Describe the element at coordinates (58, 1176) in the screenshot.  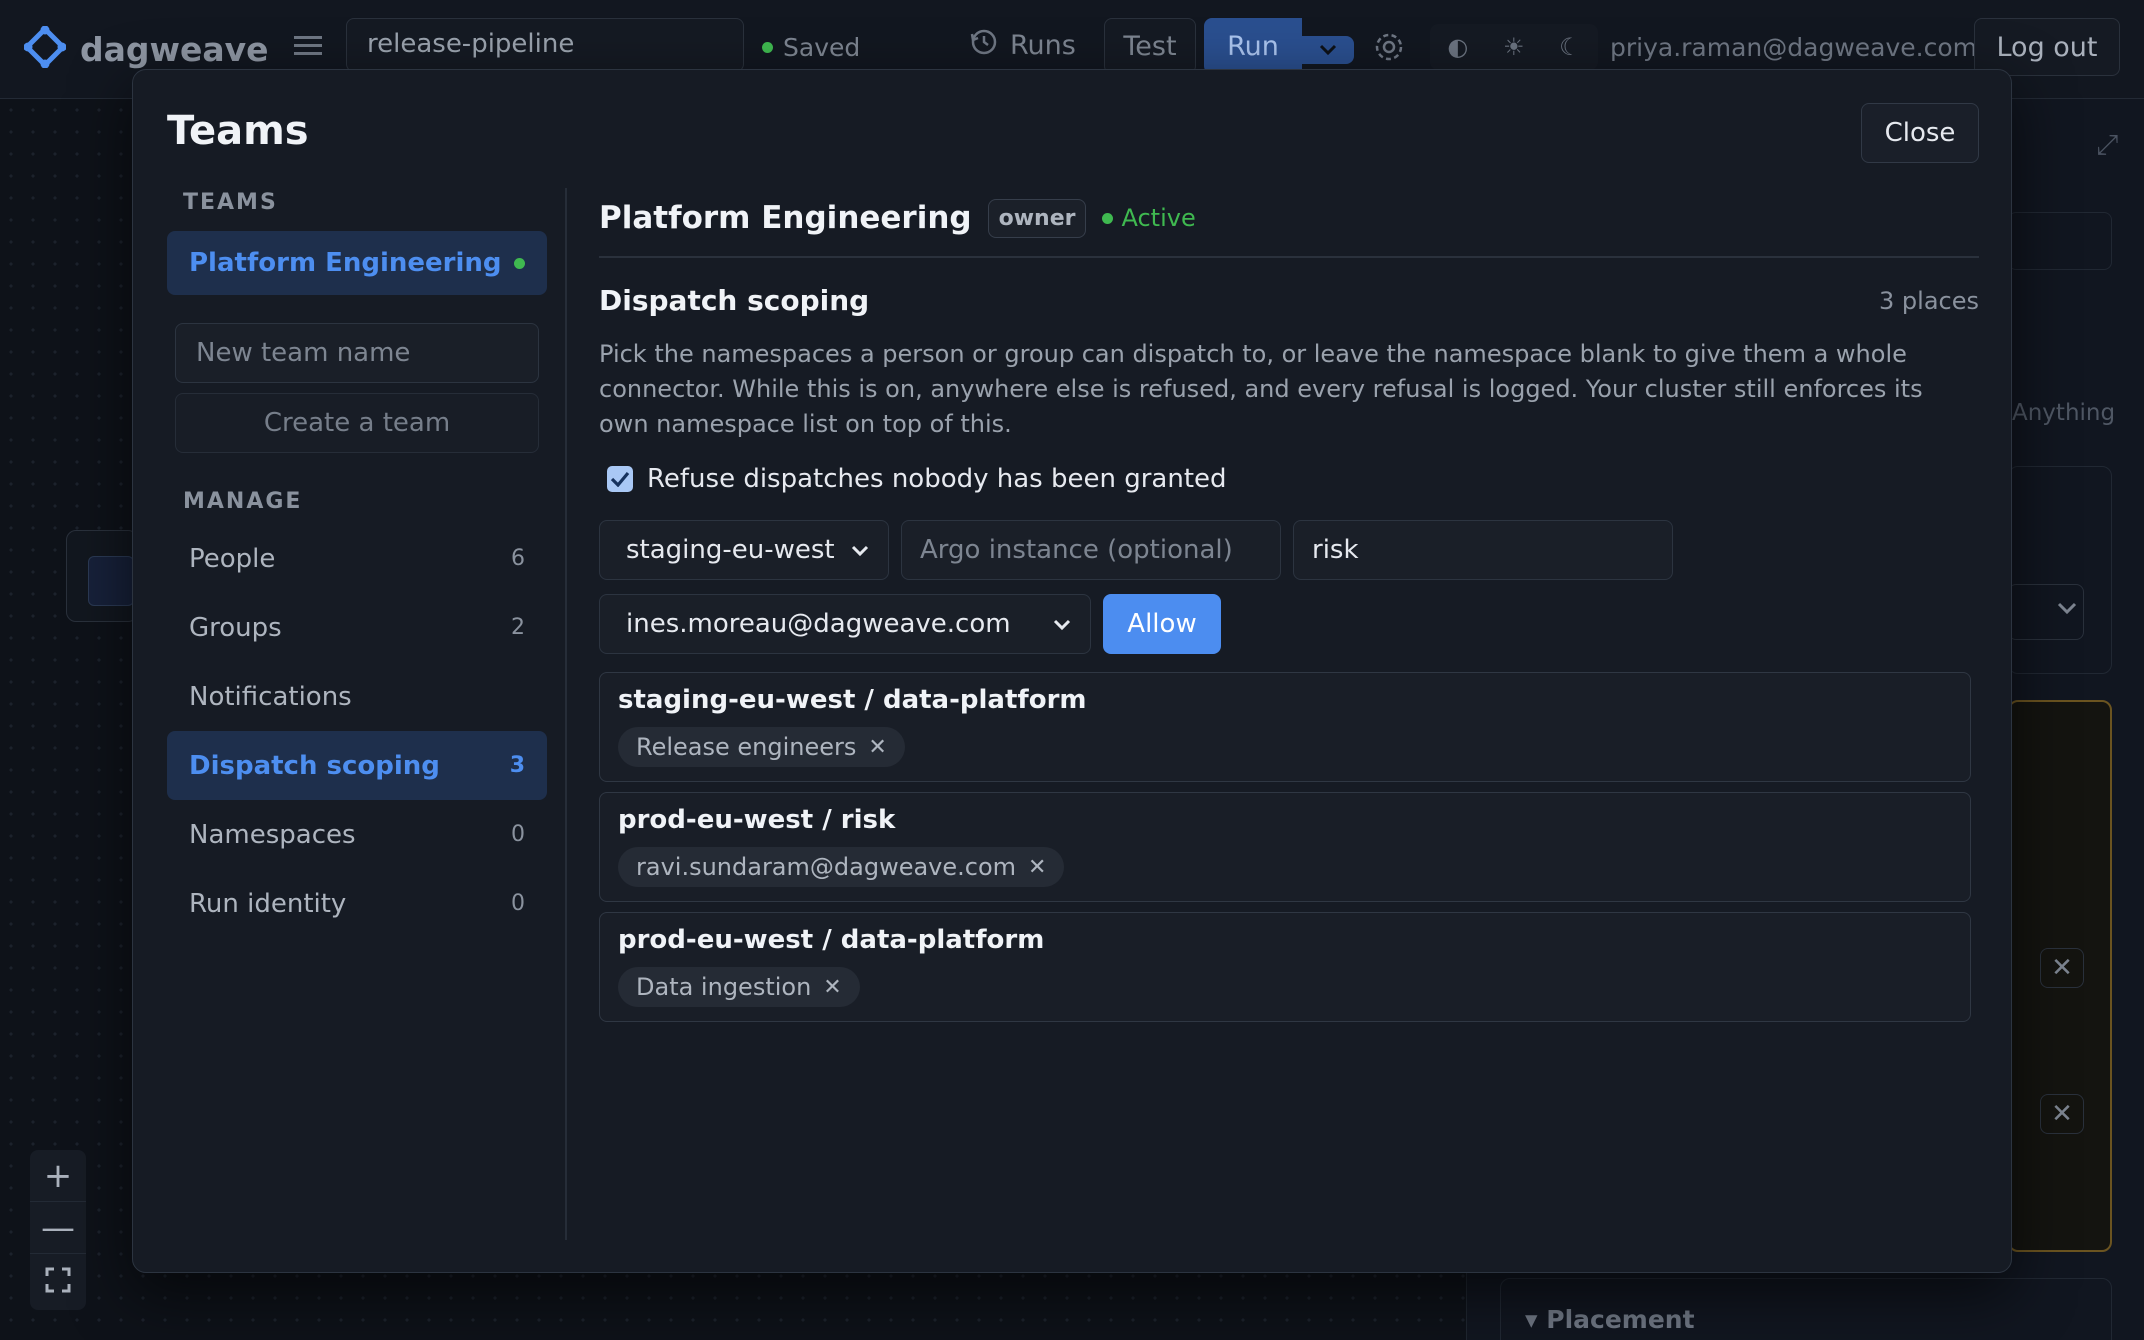
I see `zoom-in-icon: +` at that location.